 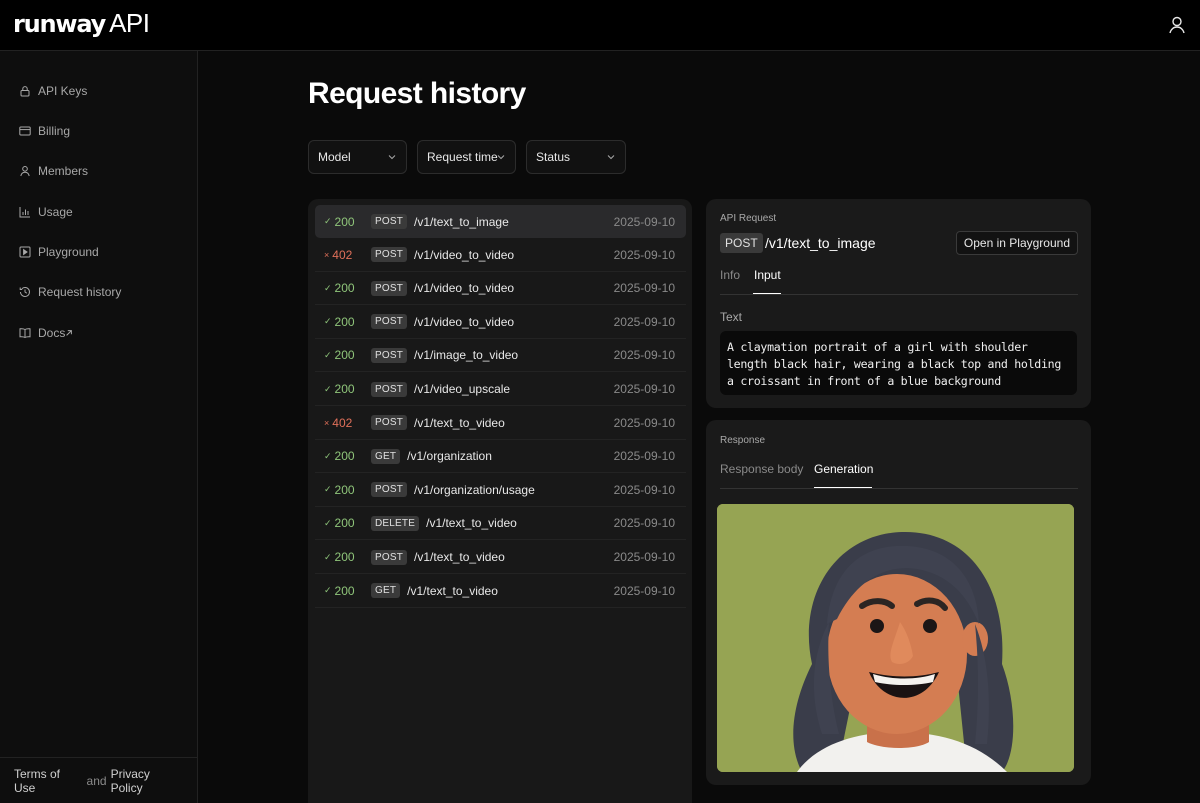 What do you see at coordinates (54, 131) in the screenshot?
I see `sidebar-item-label: Billing` at bounding box center [54, 131].